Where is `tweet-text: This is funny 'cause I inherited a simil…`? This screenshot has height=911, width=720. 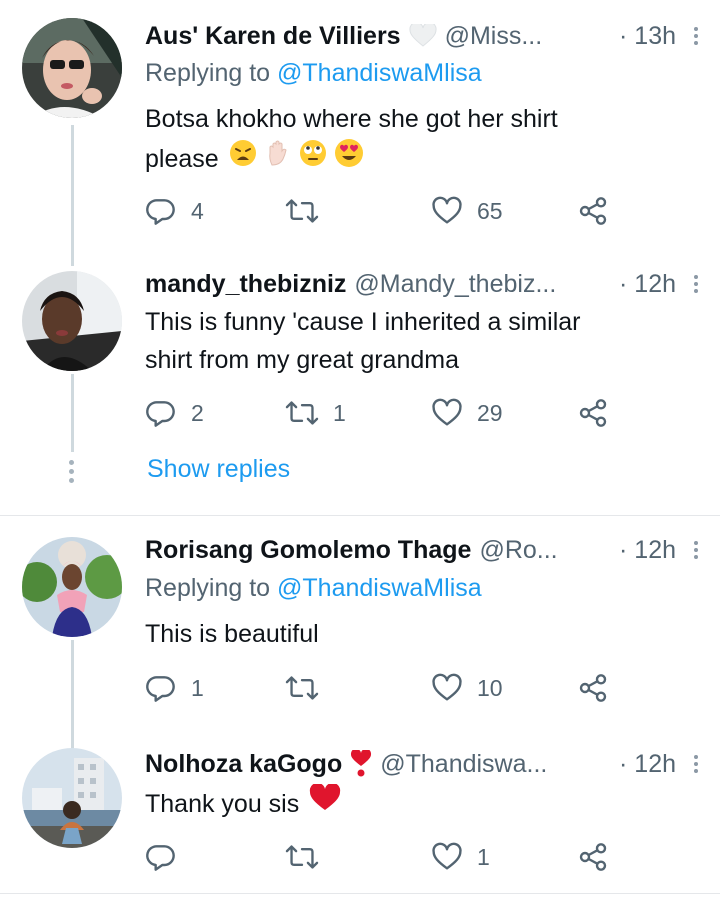
tweet-text: This is funny 'cause I inherited a simil… is located at coordinates (417, 341).